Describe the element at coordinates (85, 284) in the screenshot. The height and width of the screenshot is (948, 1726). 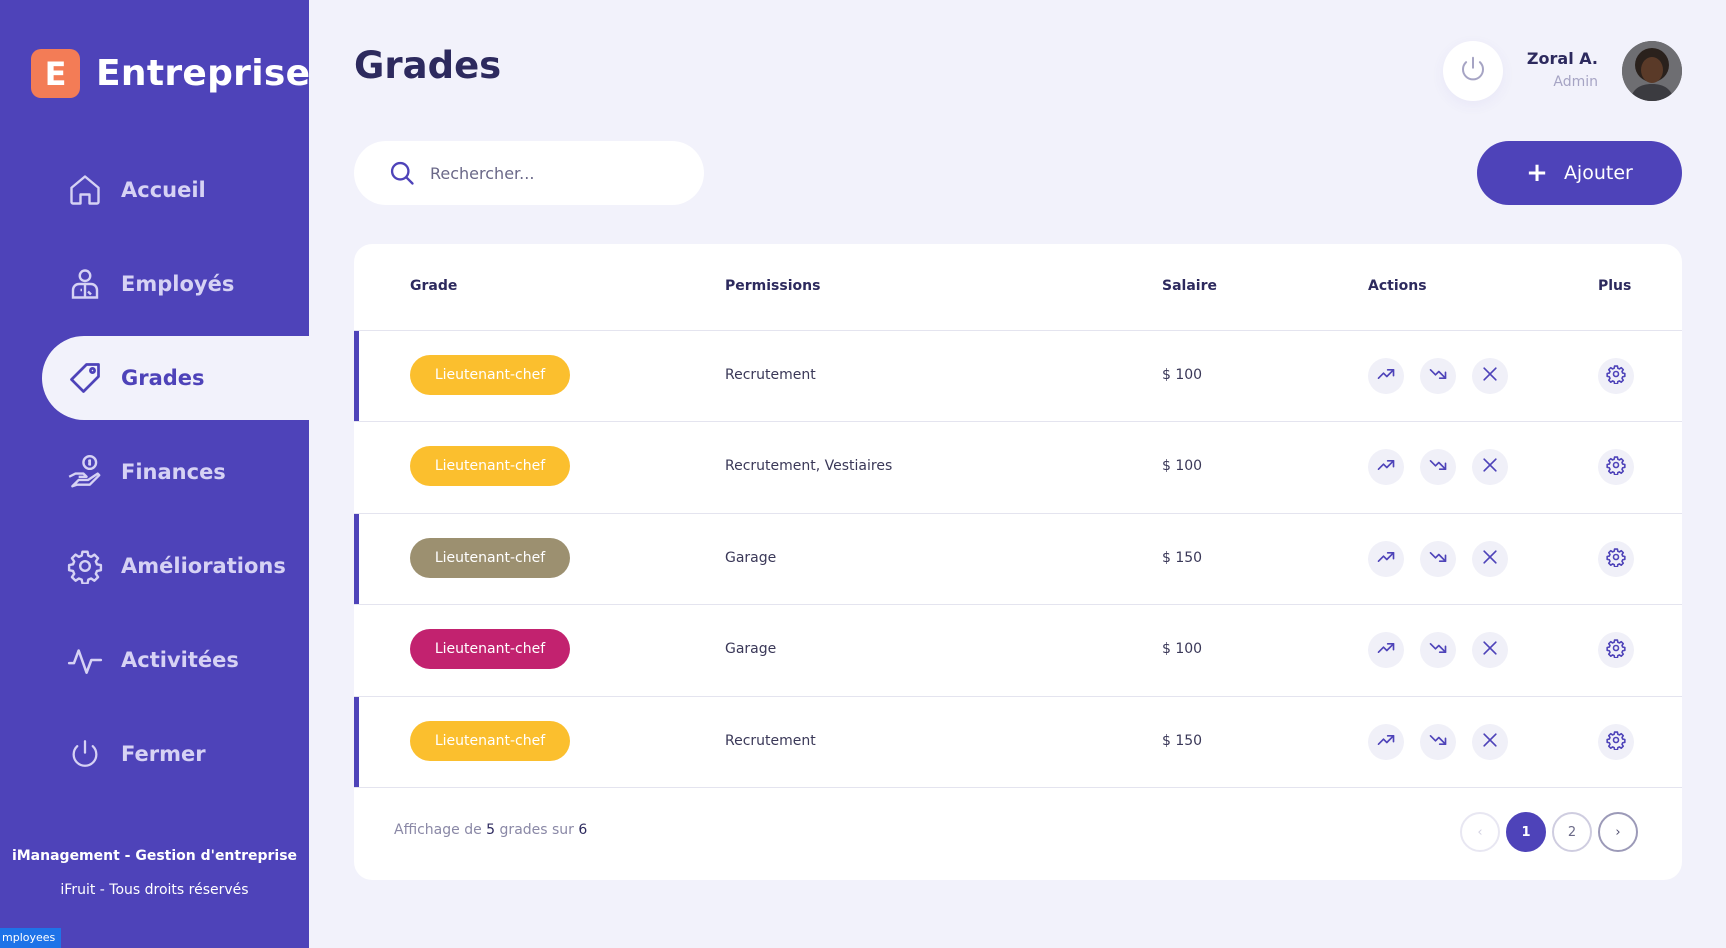
I see `user-icon` at that location.